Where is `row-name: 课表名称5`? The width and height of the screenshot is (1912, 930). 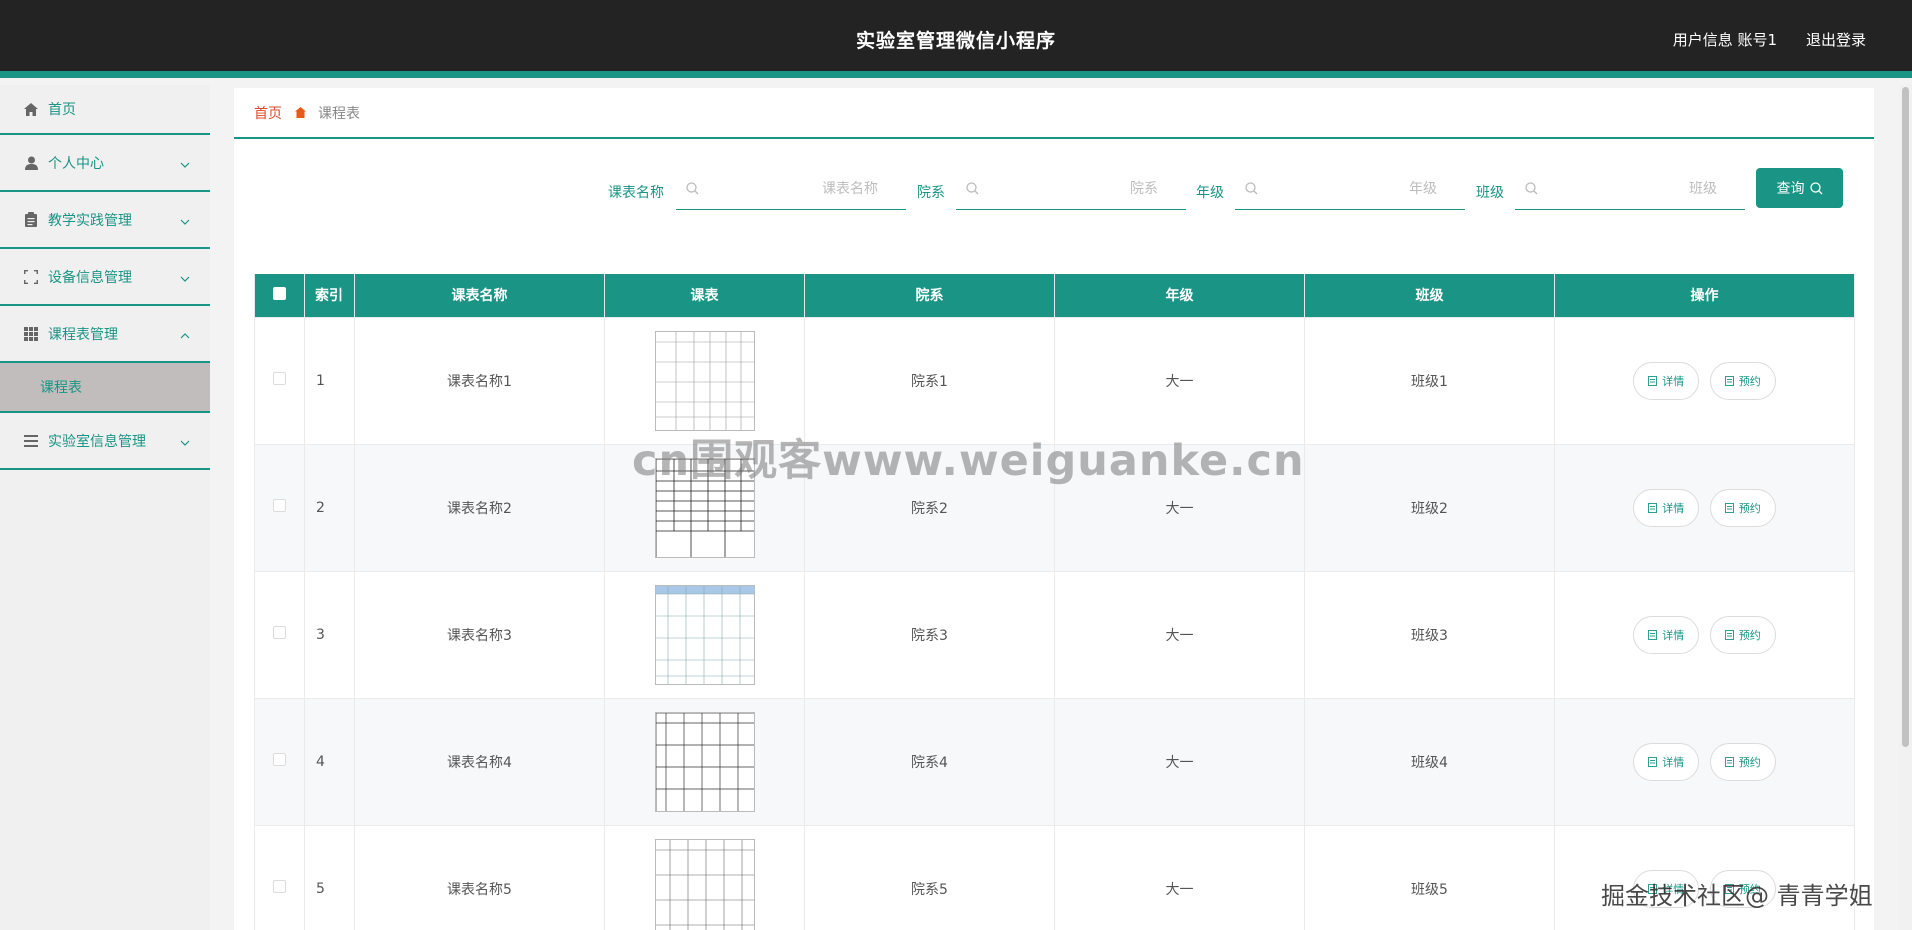
row-name: 课表名称5 is located at coordinates (479, 877).